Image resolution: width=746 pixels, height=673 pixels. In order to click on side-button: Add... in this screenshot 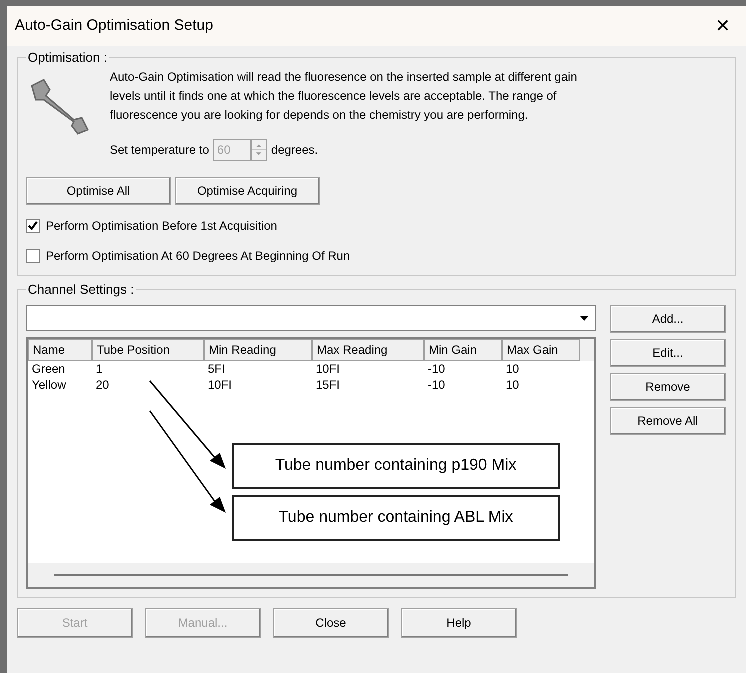, I will do `click(668, 319)`.